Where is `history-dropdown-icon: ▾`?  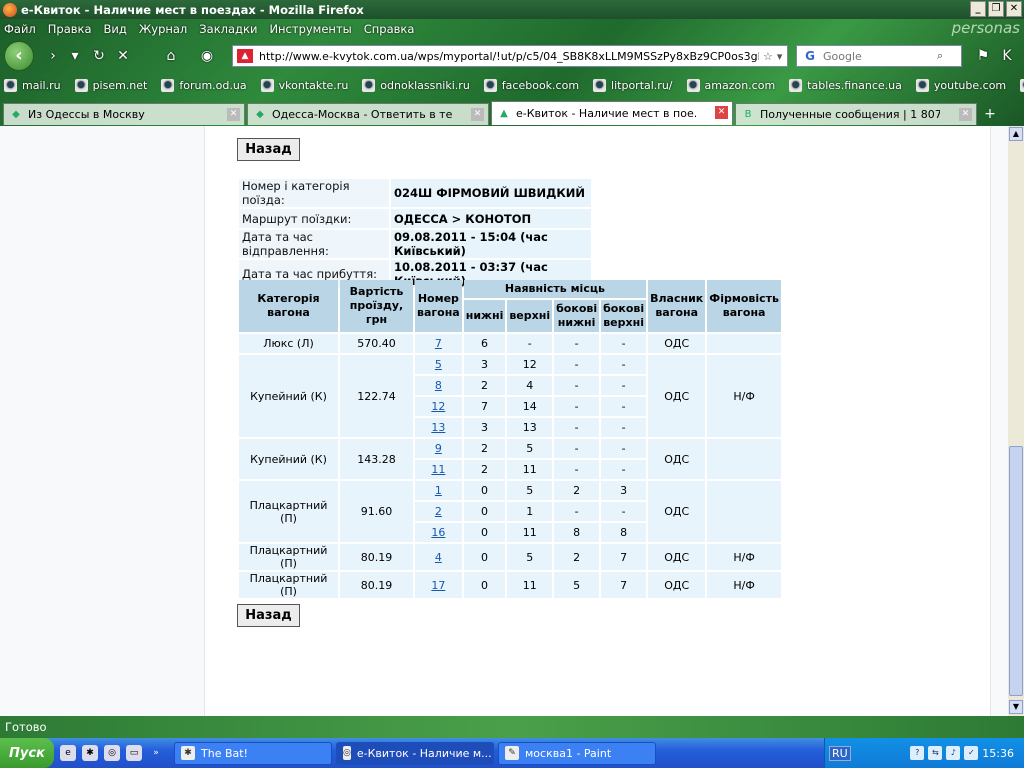
history-dropdown-icon: ▾ is located at coordinates (75, 56).